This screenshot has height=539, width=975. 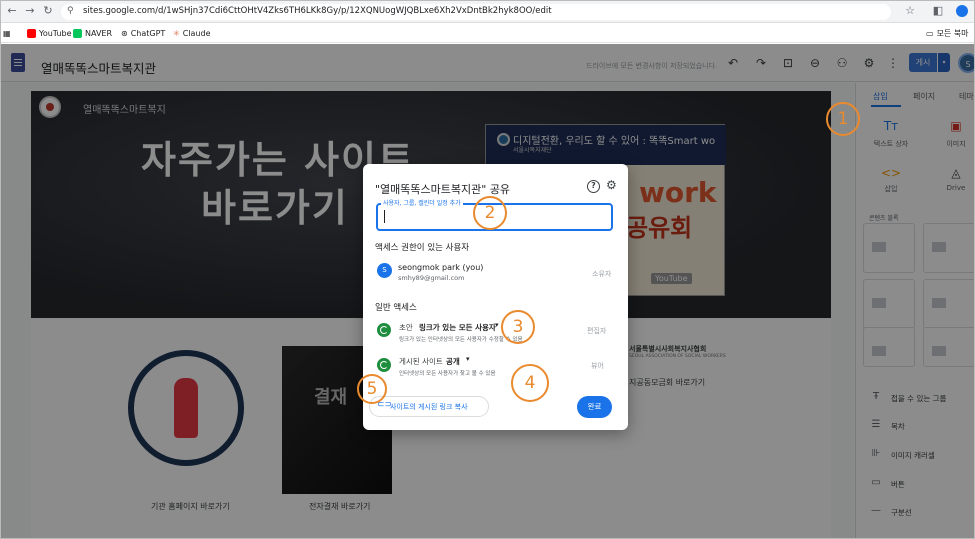 What do you see at coordinates (938, 11) in the screenshot?
I see `extensions-icon: ◧` at bounding box center [938, 11].